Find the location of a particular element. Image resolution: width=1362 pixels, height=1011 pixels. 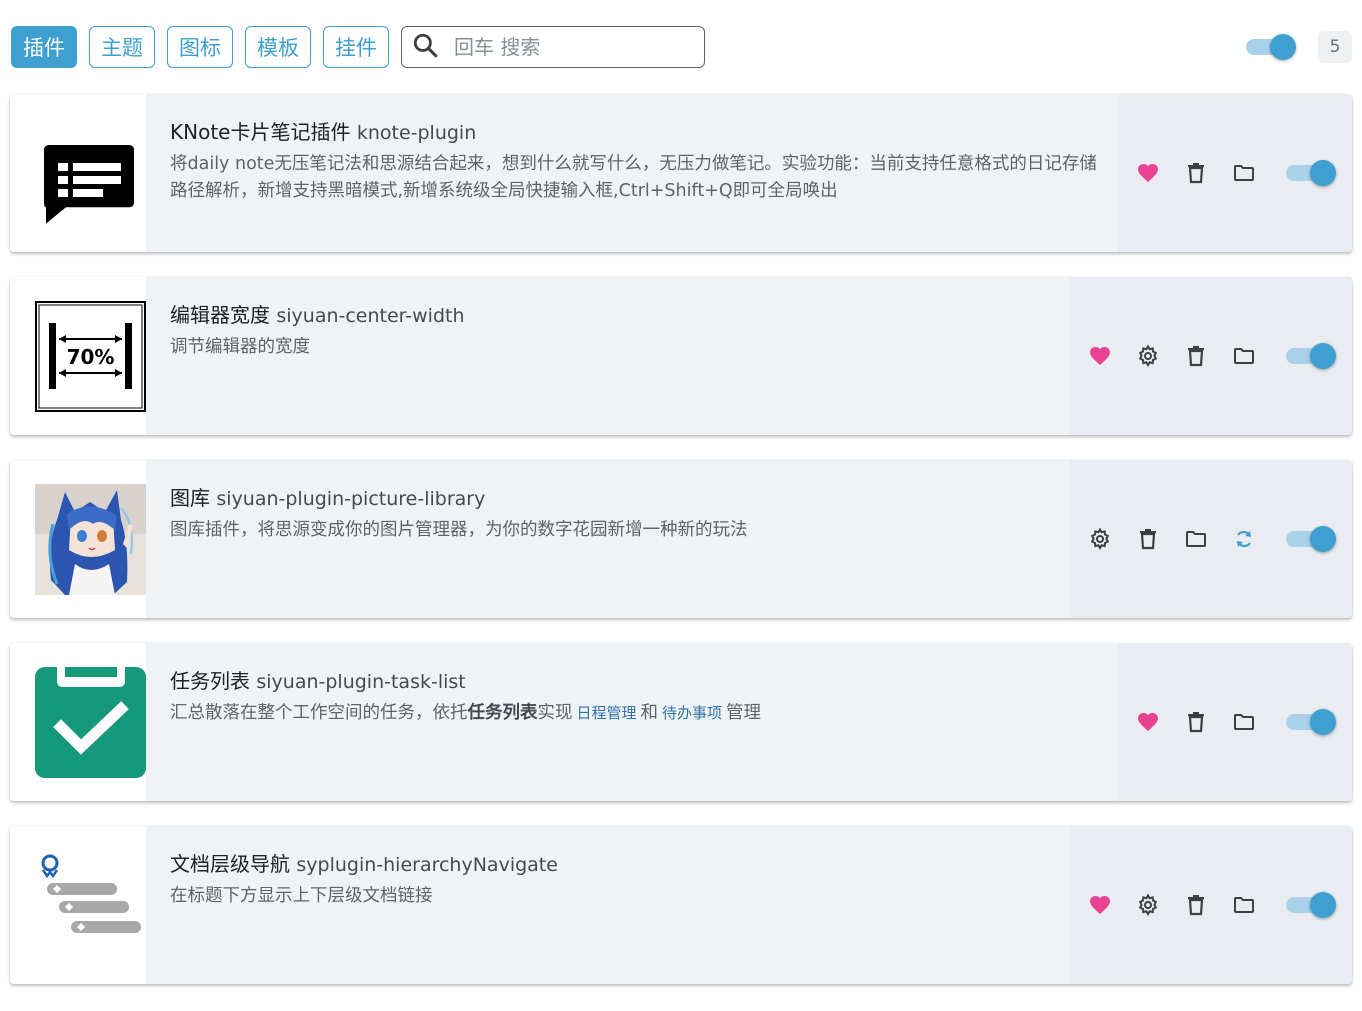

plugin-title: 图库 siyuan-plugin-picture-library is located at coordinates (611, 498).